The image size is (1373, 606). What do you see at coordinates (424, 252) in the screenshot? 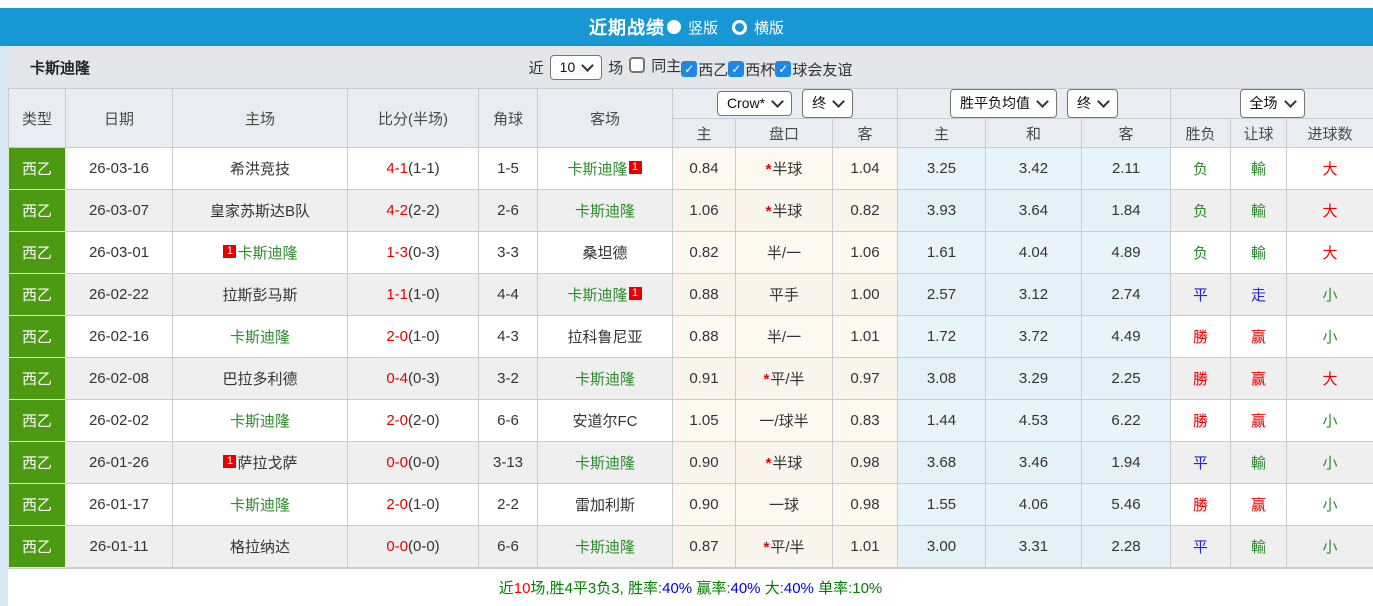
I see `score-halftime: (0-3)` at bounding box center [424, 252].